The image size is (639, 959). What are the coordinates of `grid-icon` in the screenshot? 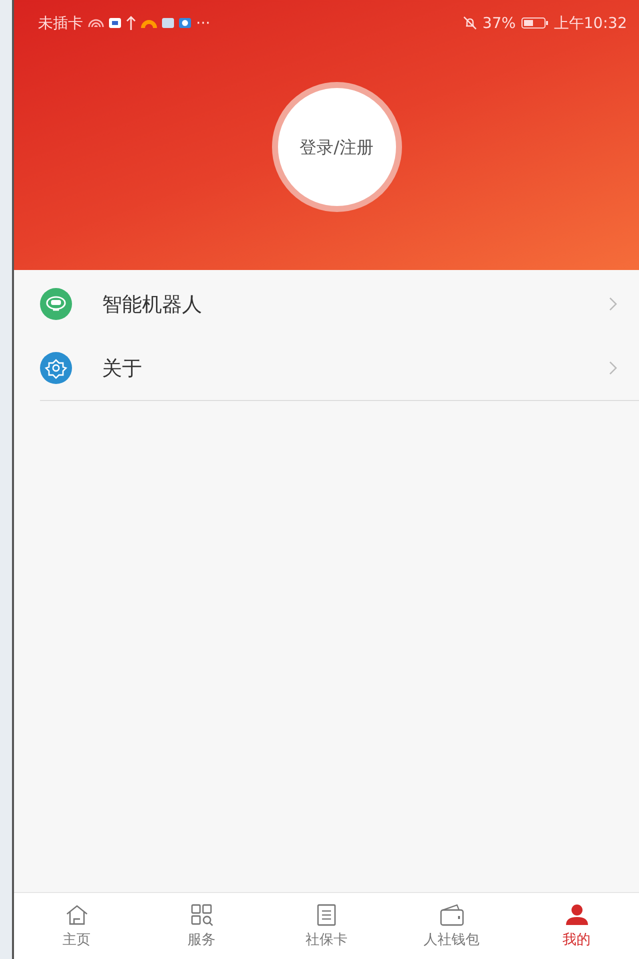 It's located at (201, 915).